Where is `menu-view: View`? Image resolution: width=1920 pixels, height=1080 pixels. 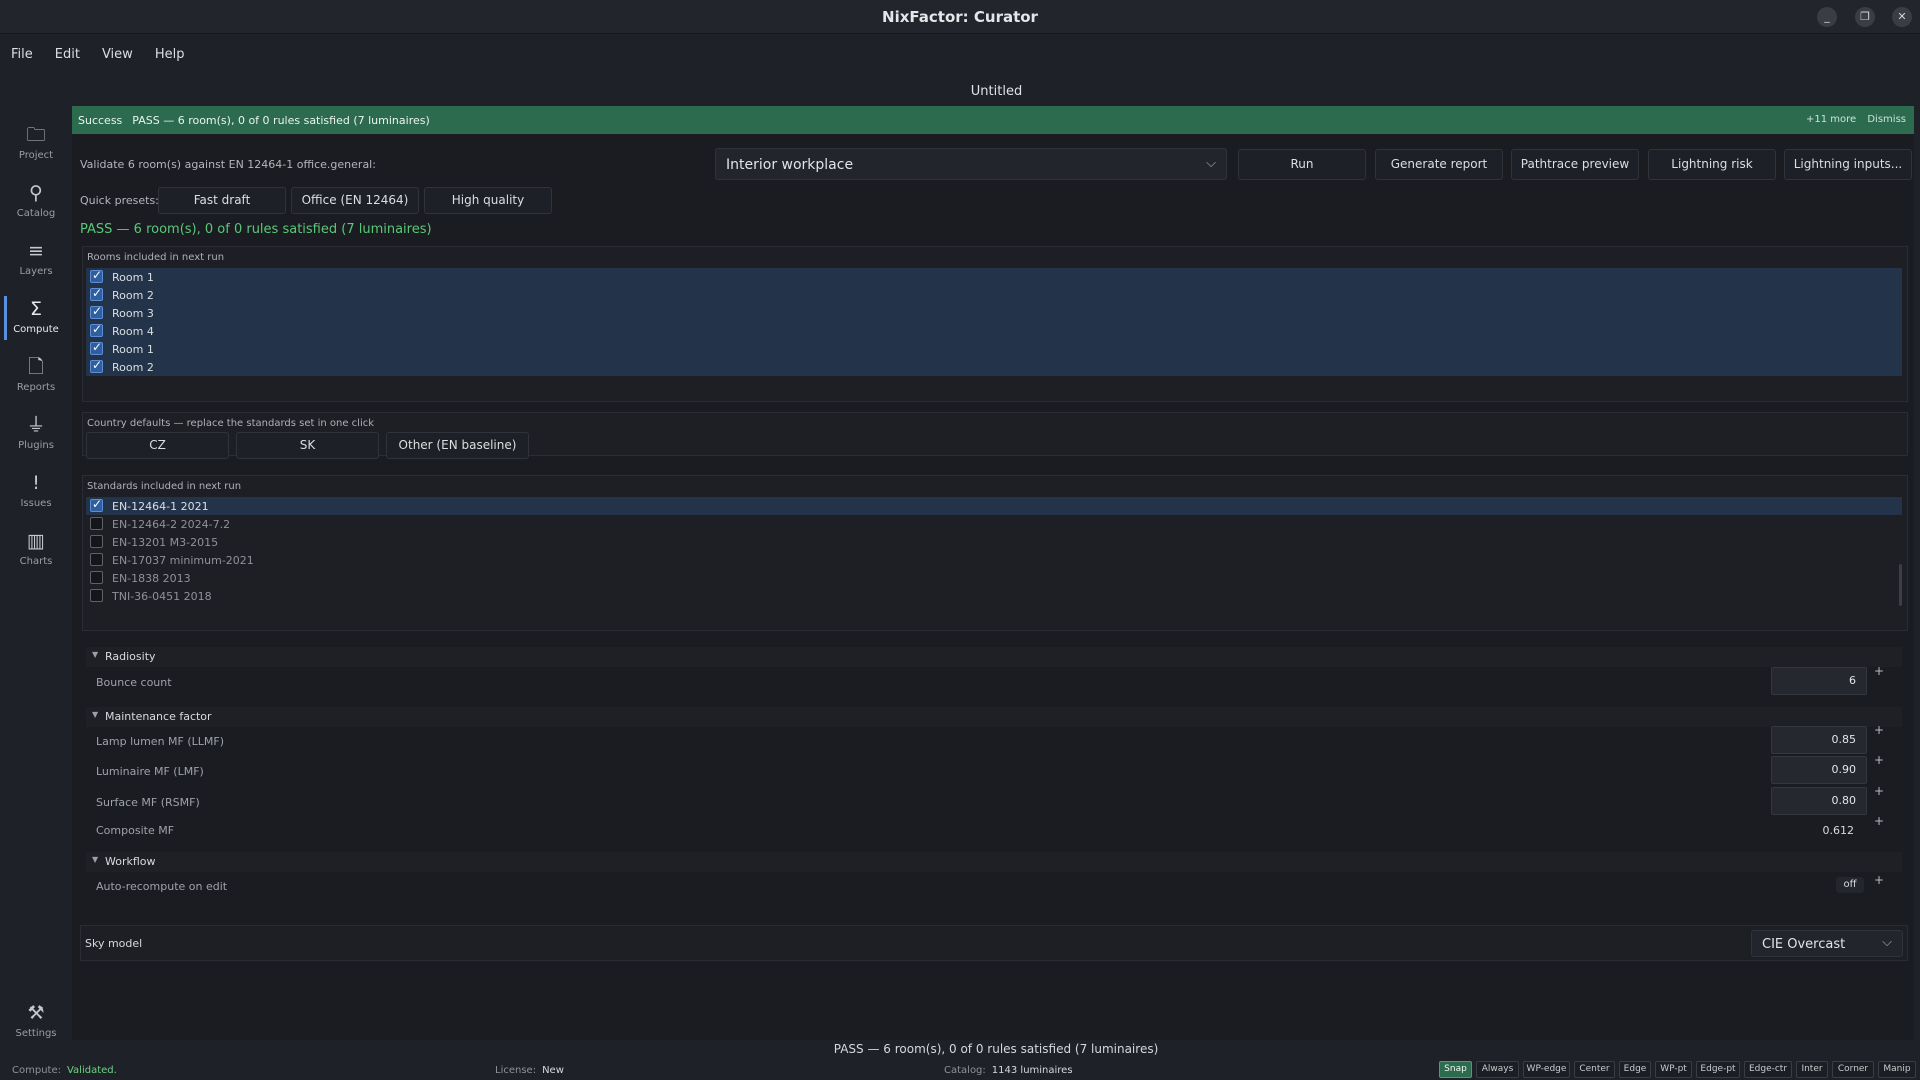
menu-view: View is located at coordinates (117, 54).